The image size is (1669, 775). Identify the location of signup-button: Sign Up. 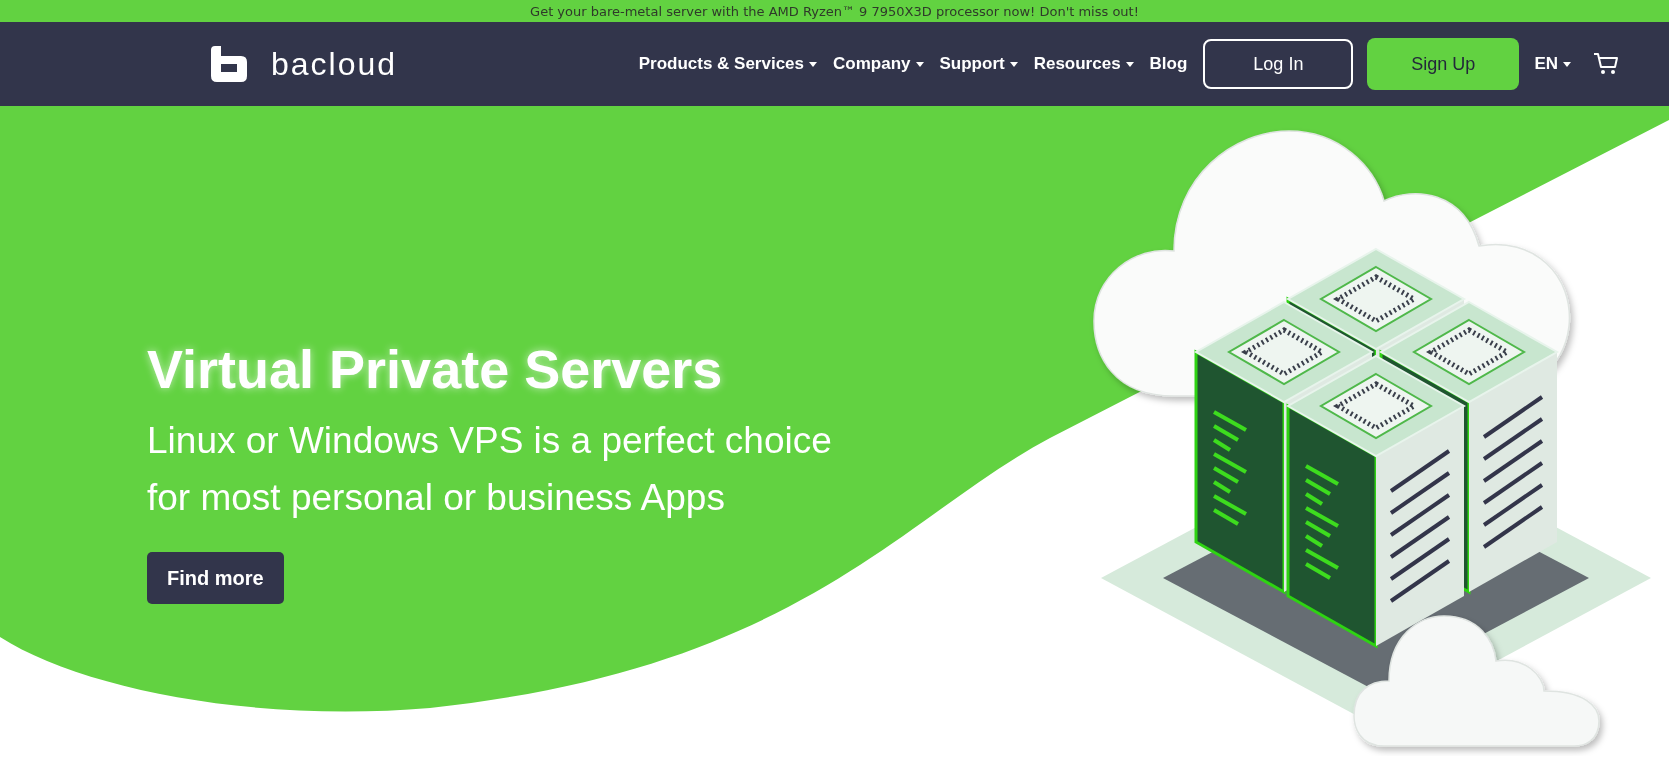
(1443, 64).